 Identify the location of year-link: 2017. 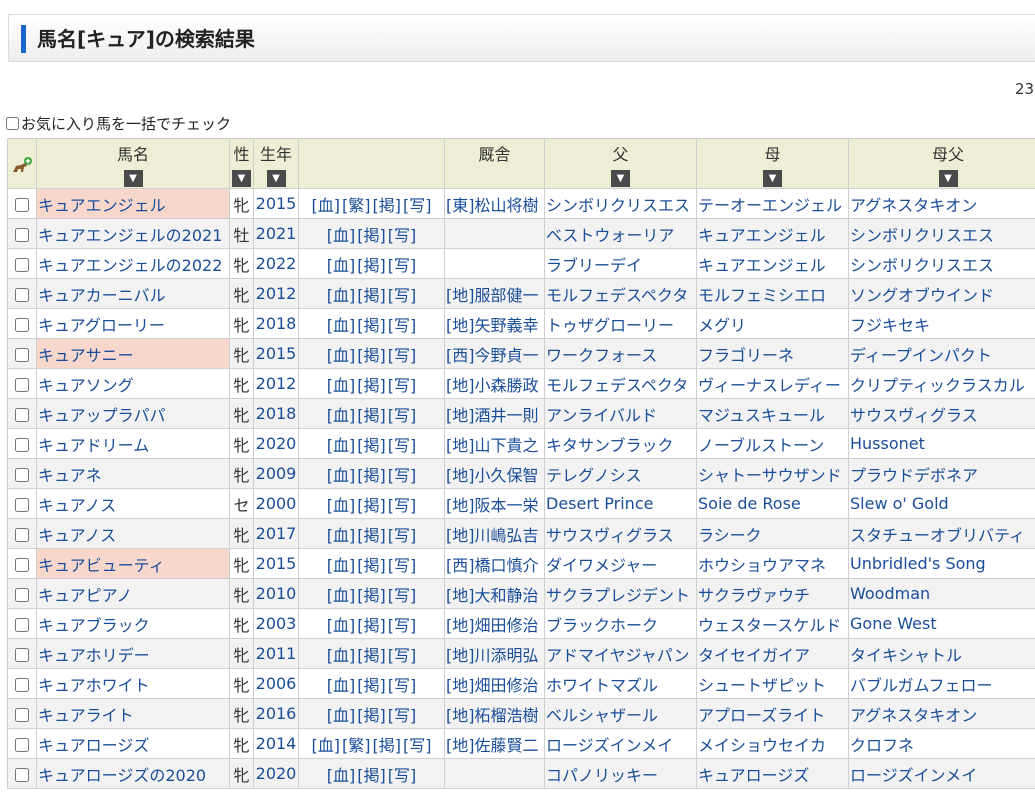
(276, 533).